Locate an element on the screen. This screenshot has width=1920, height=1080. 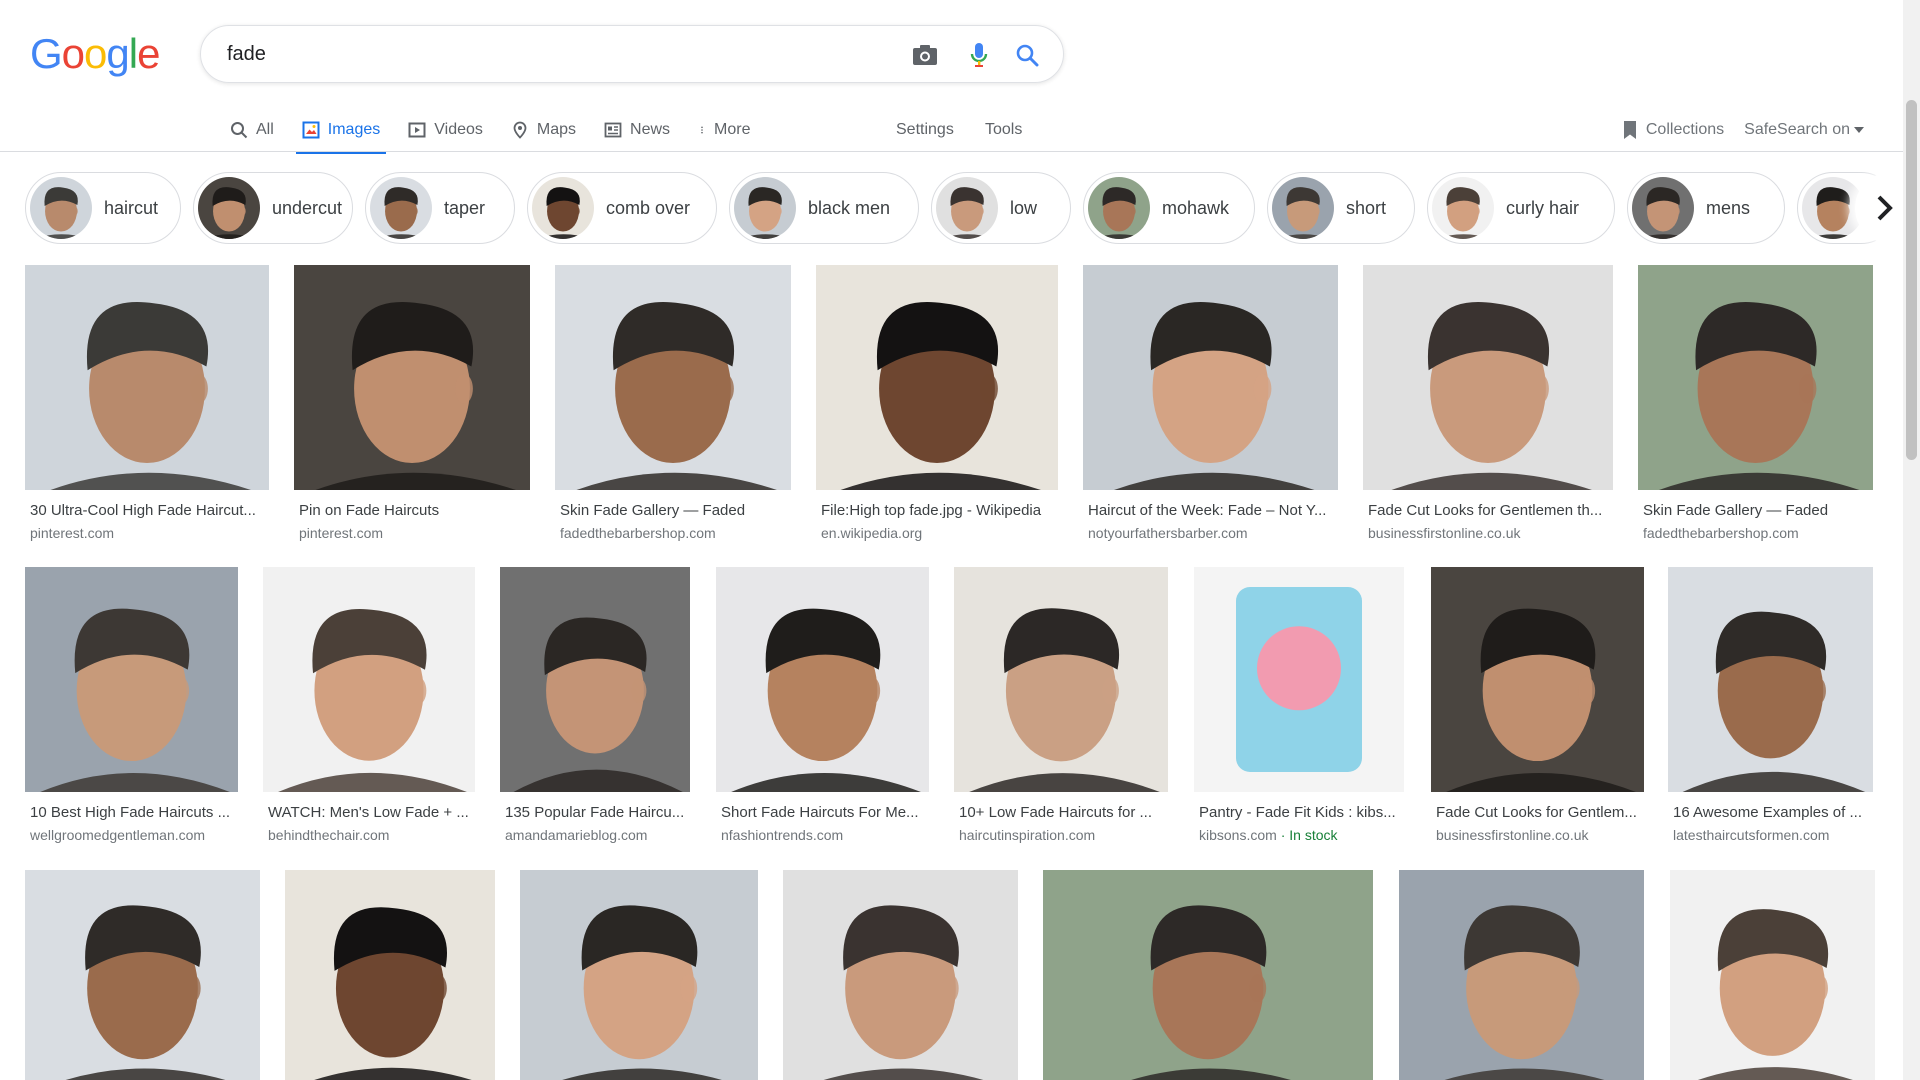
tab-news: News is located at coordinates (637, 130).